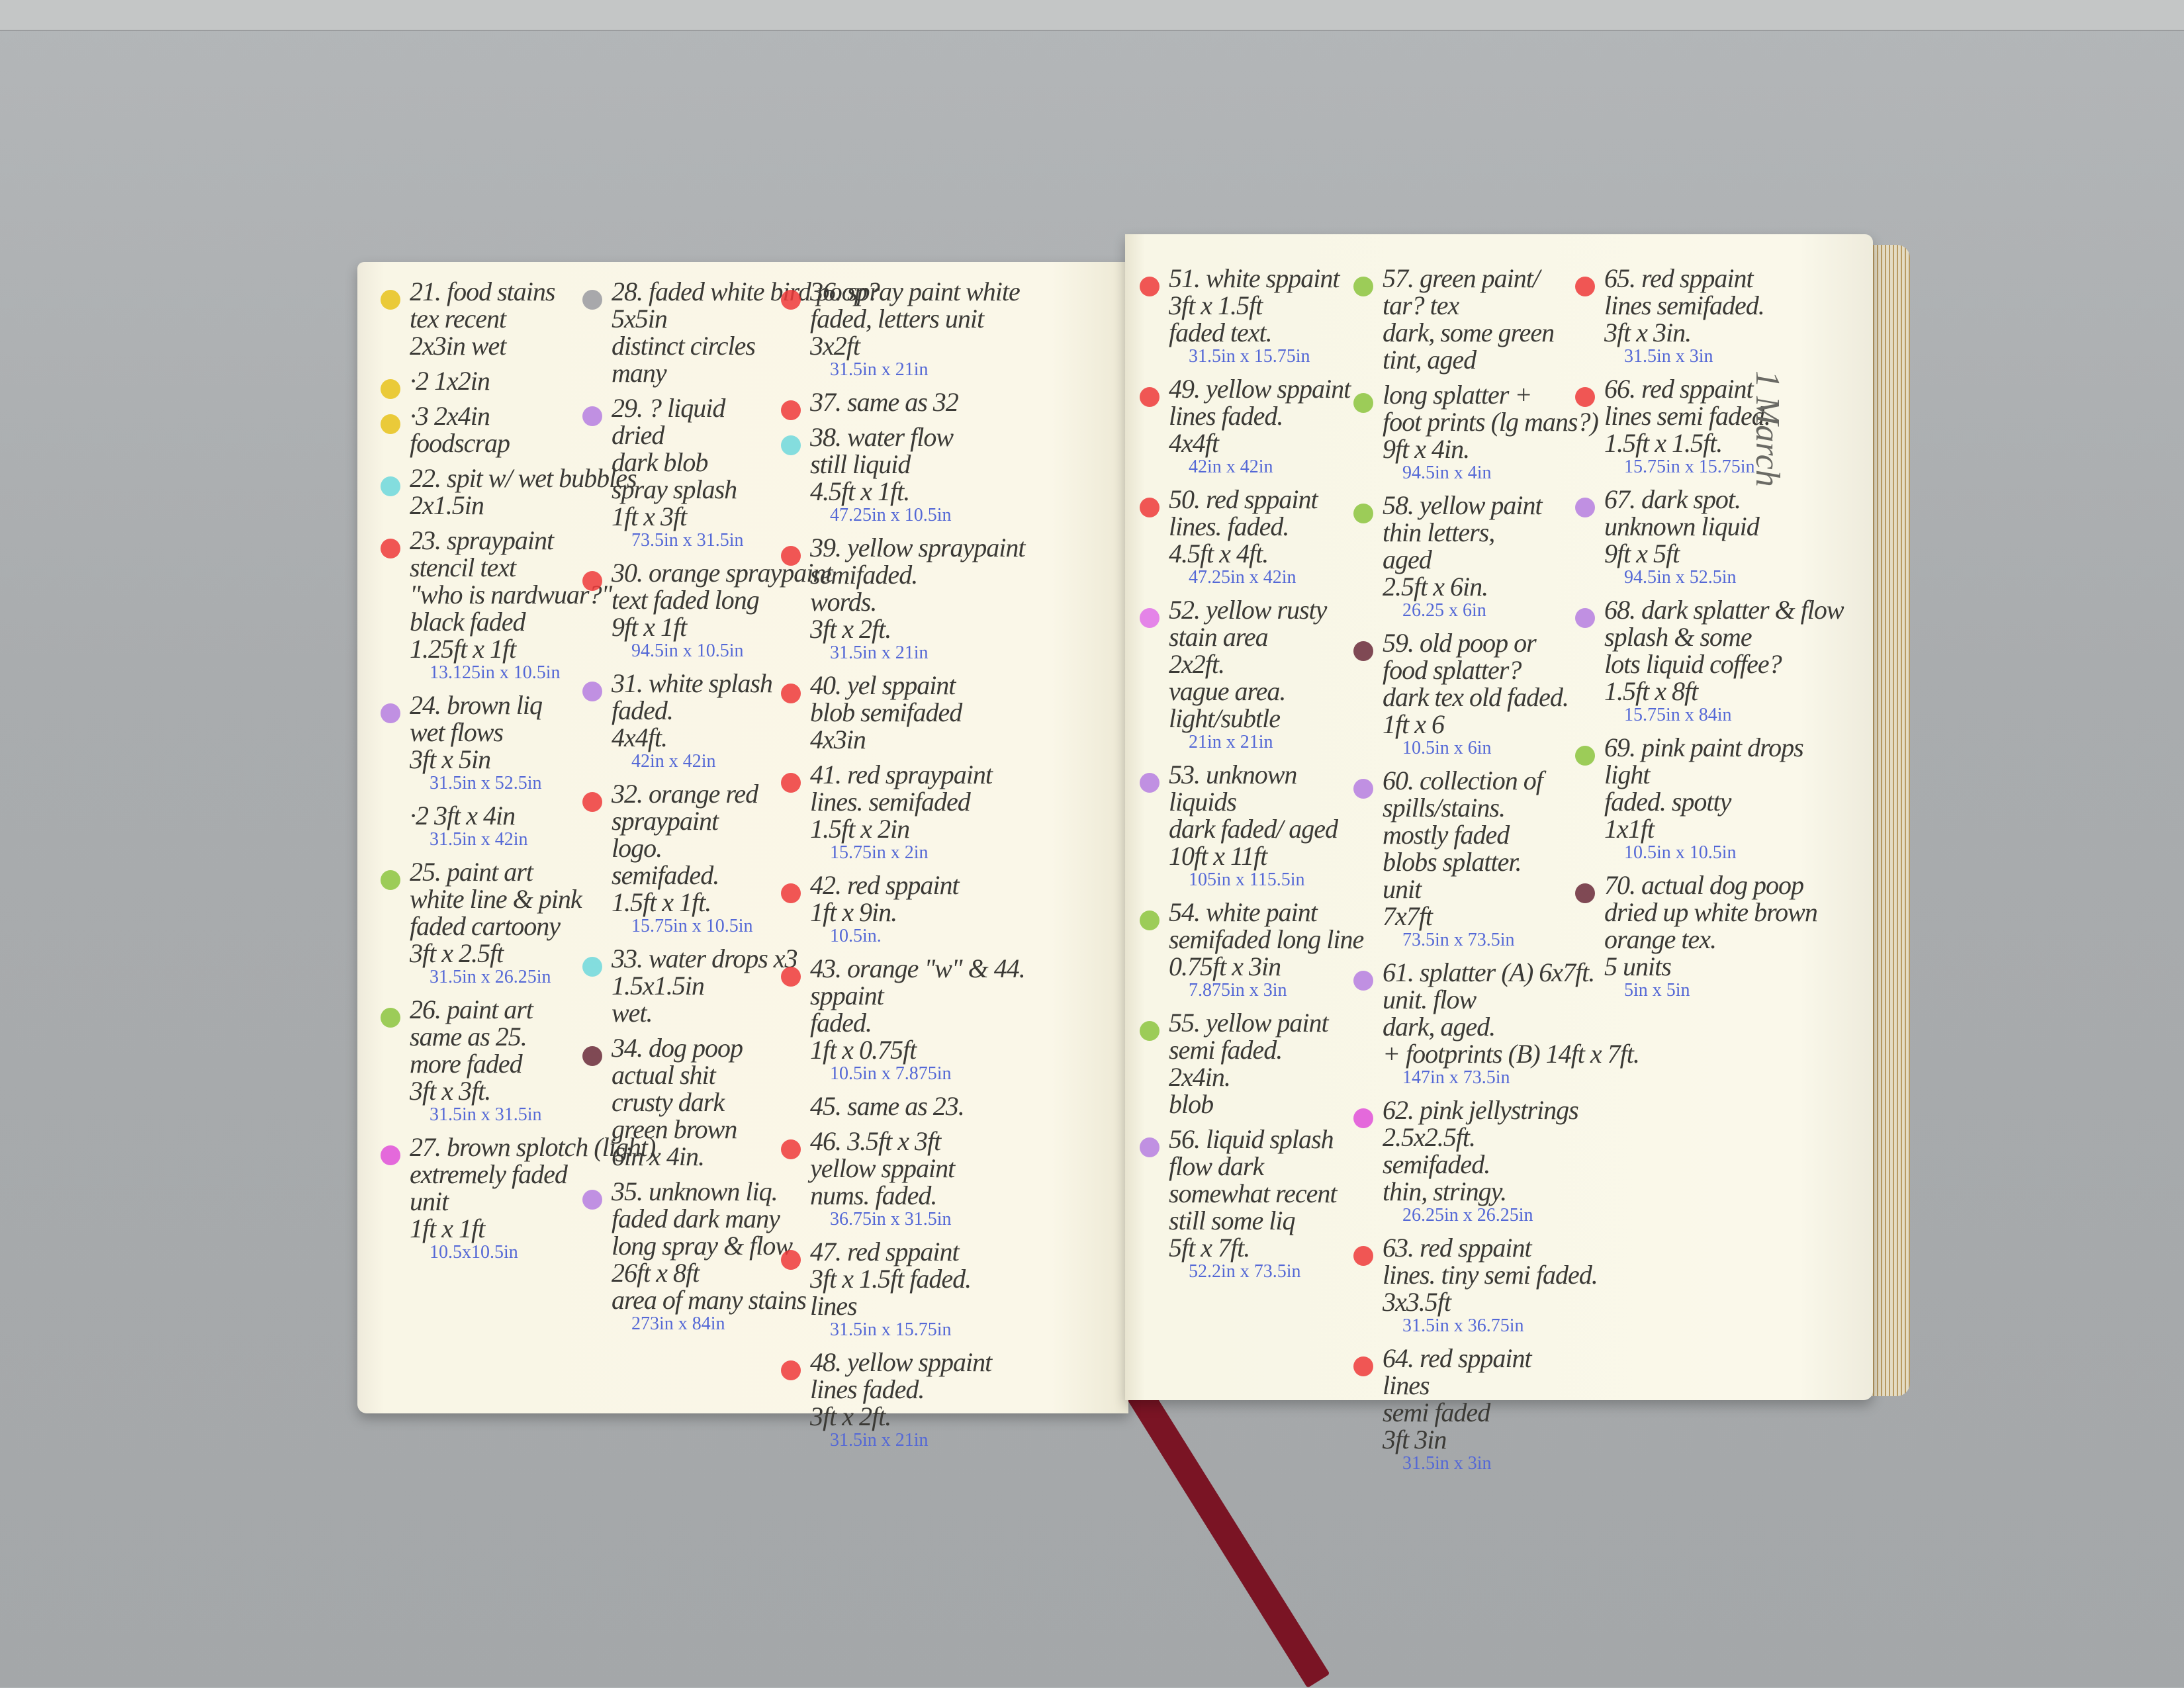 The width and height of the screenshot is (2184, 1688). I want to click on entry-text: 5x5in, so click(640, 318).